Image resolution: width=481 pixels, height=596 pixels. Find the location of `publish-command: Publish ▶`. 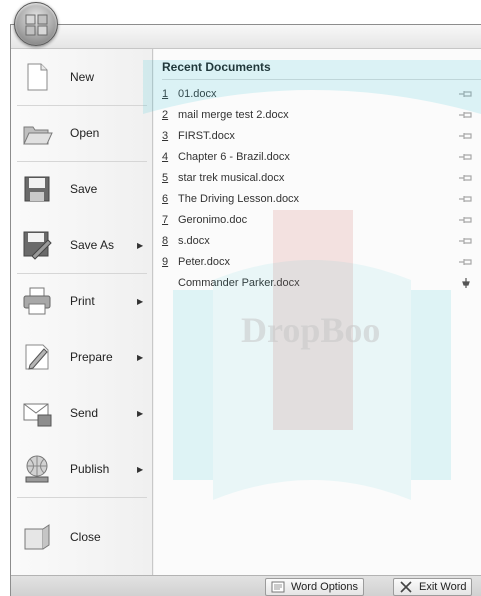

publish-command: Publish ▶ is located at coordinates (81, 469).